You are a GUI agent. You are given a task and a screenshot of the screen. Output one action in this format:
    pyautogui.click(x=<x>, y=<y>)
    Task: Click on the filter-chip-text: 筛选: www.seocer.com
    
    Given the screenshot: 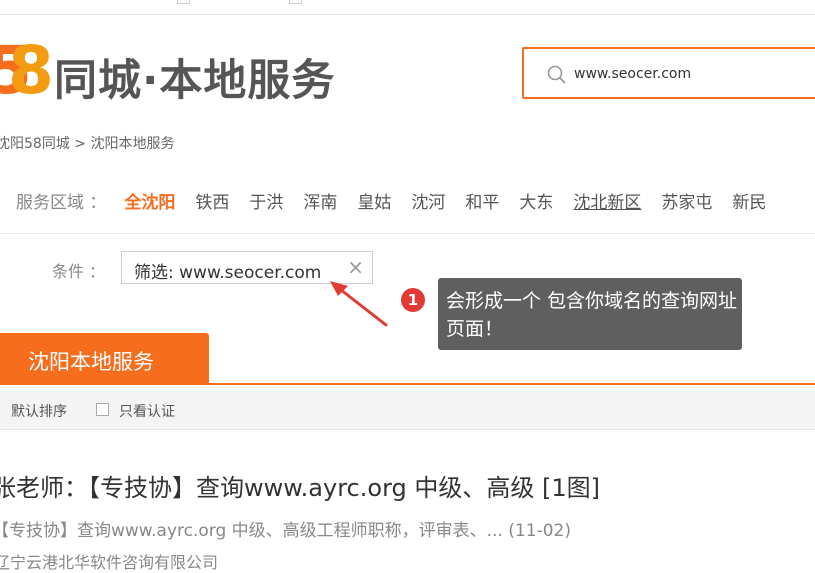 What is the action you would take?
    pyautogui.click(x=228, y=273)
    